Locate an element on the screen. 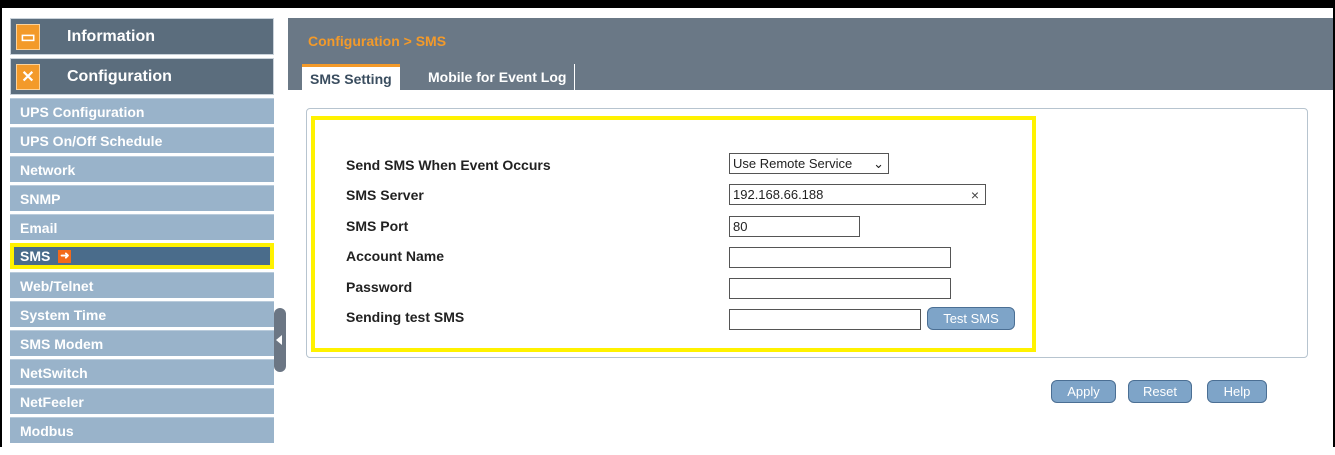 The width and height of the screenshot is (1335, 455). sidebar-item-network: Network is located at coordinates (142, 169).